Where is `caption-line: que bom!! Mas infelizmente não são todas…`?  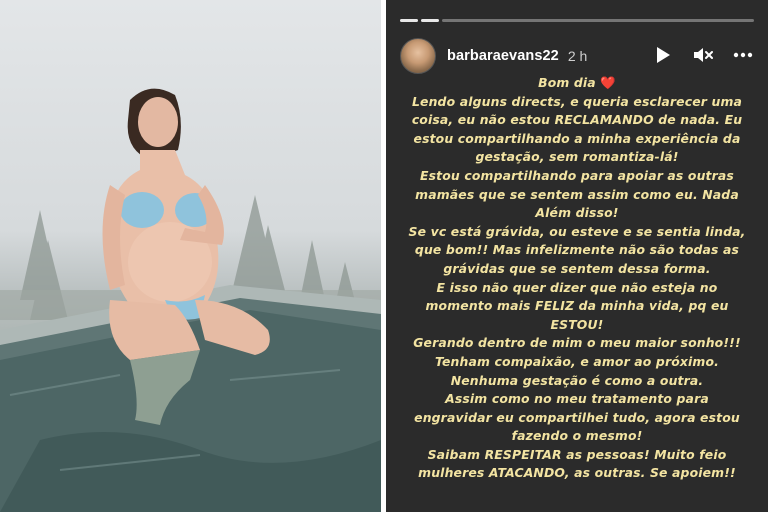
caption-line: que bom!! Mas infelizmente não são todas… is located at coordinates (577, 250).